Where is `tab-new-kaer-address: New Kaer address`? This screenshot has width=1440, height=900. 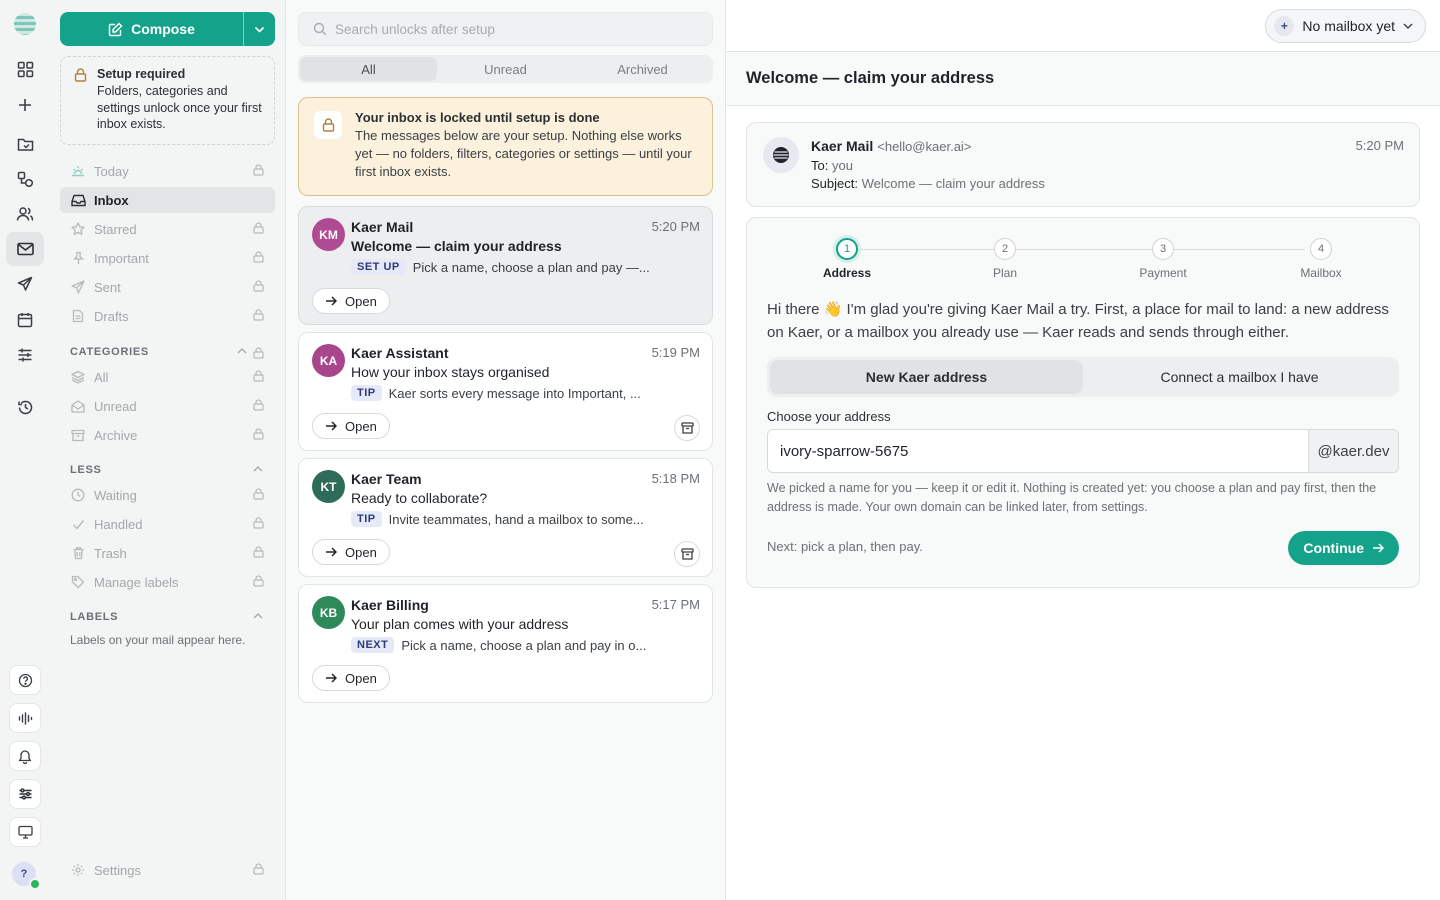 tab-new-kaer-address: New Kaer address is located at coordinates (926, 377).